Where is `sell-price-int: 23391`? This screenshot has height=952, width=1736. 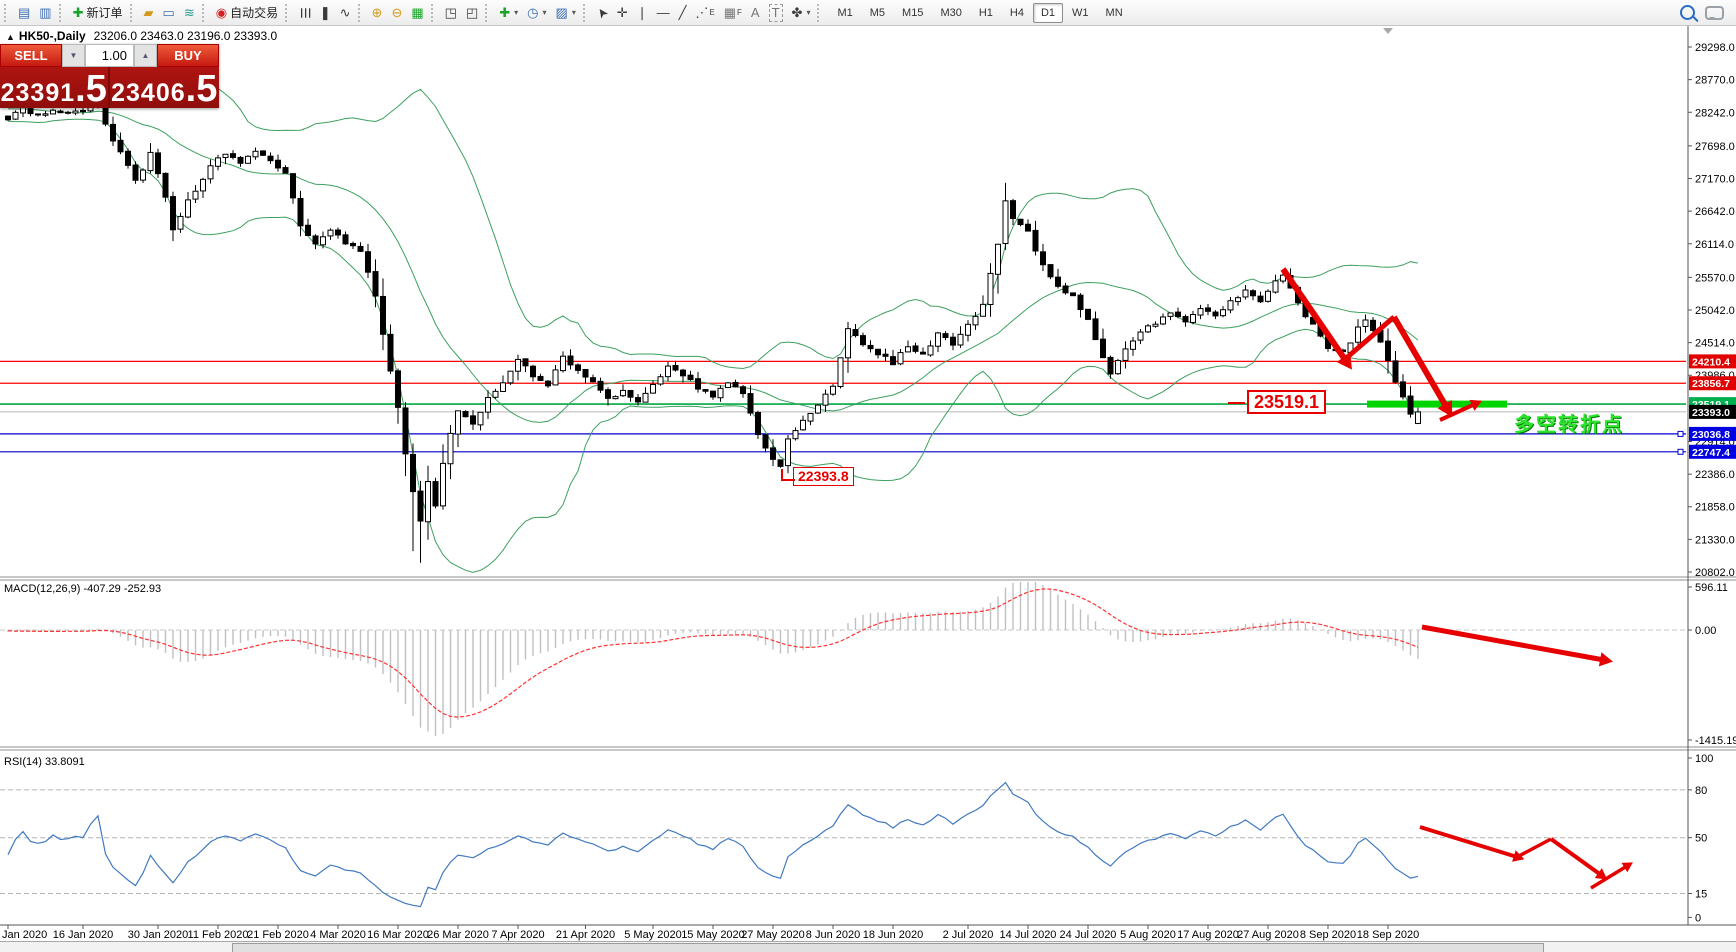
sell-price-int: 23391 is located at coordinates (38, 93).